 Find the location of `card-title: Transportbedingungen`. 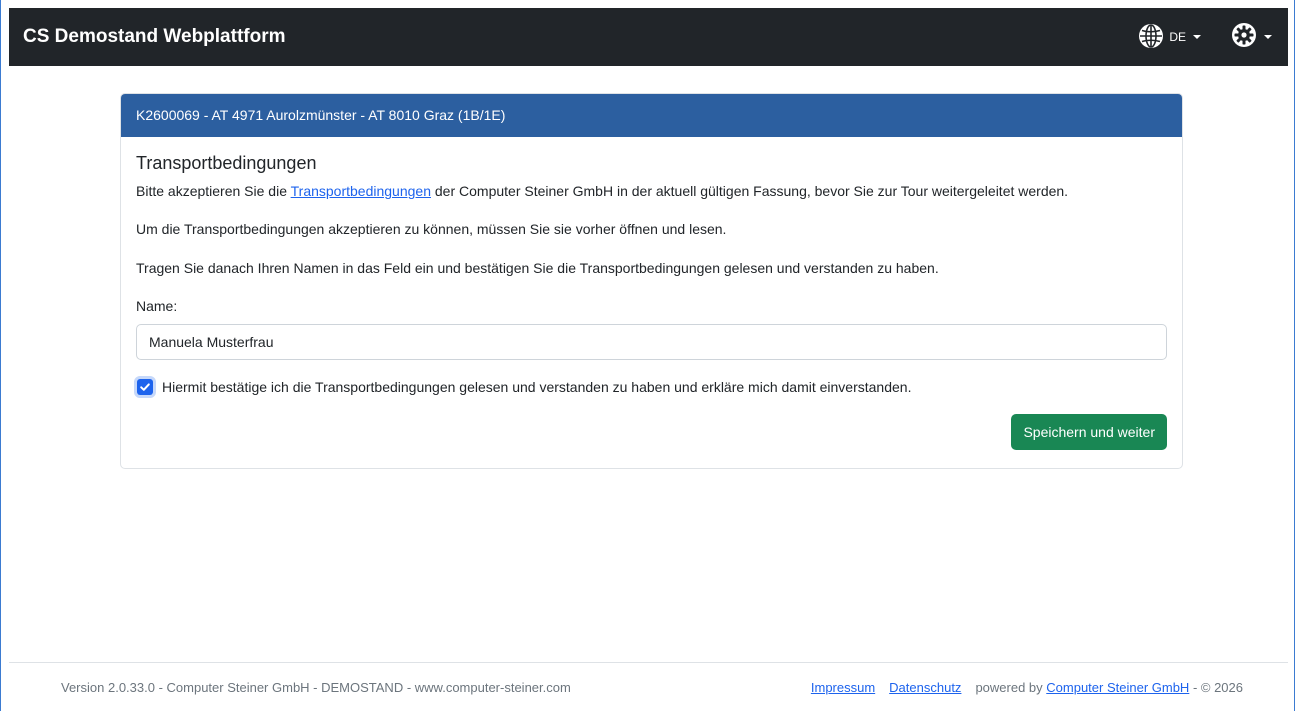

card-title: Transportbedingungen is located at coordinates (226, 163).